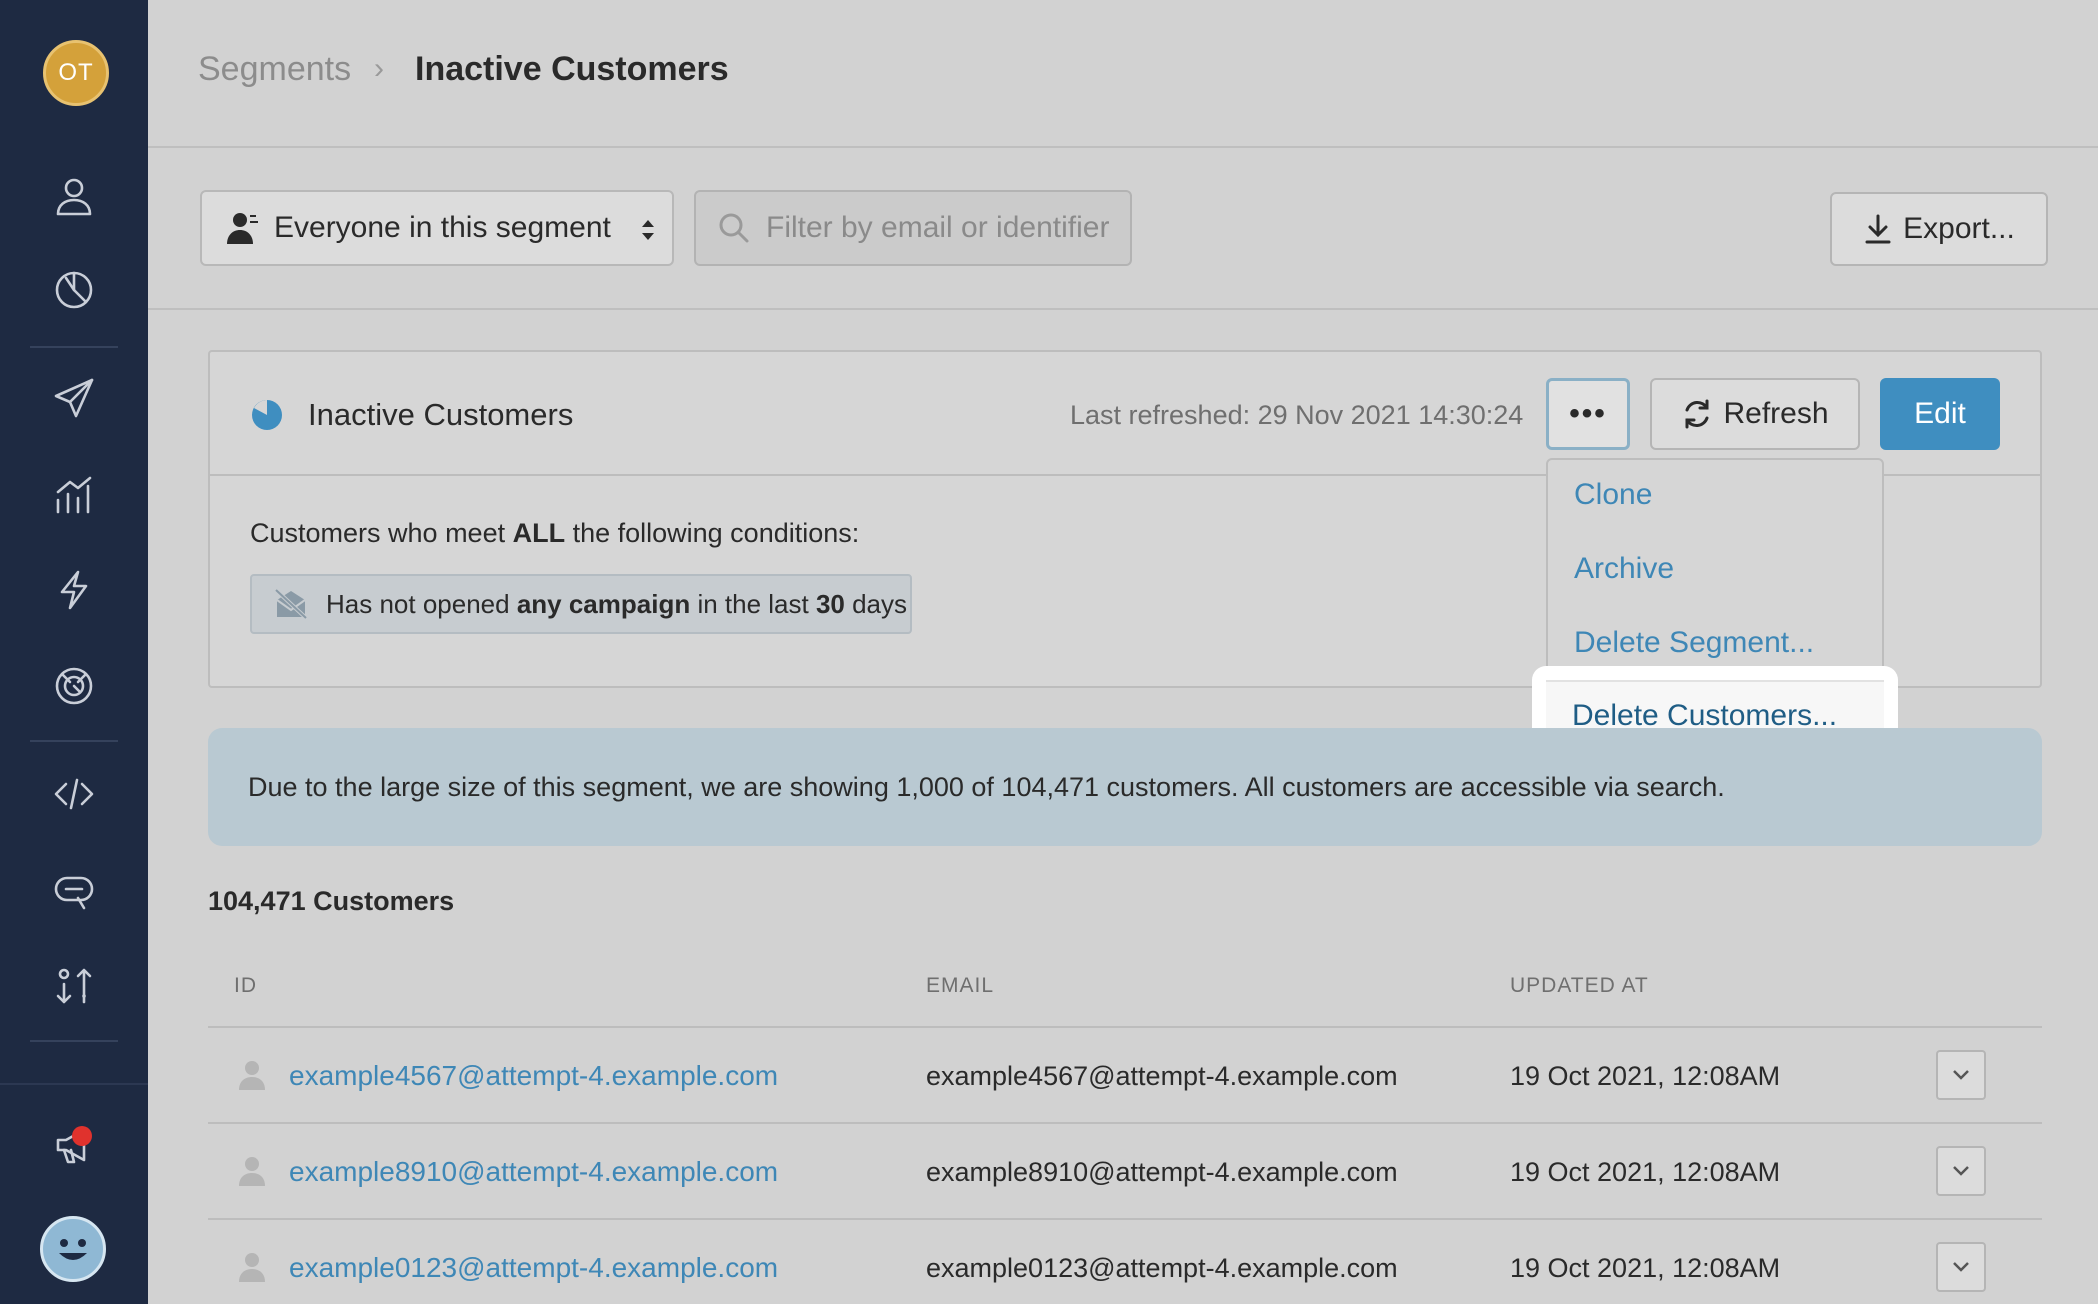  Describe the element at coordinates (74, 794) in the screenshot. I see `developer-code-icon` at that location.